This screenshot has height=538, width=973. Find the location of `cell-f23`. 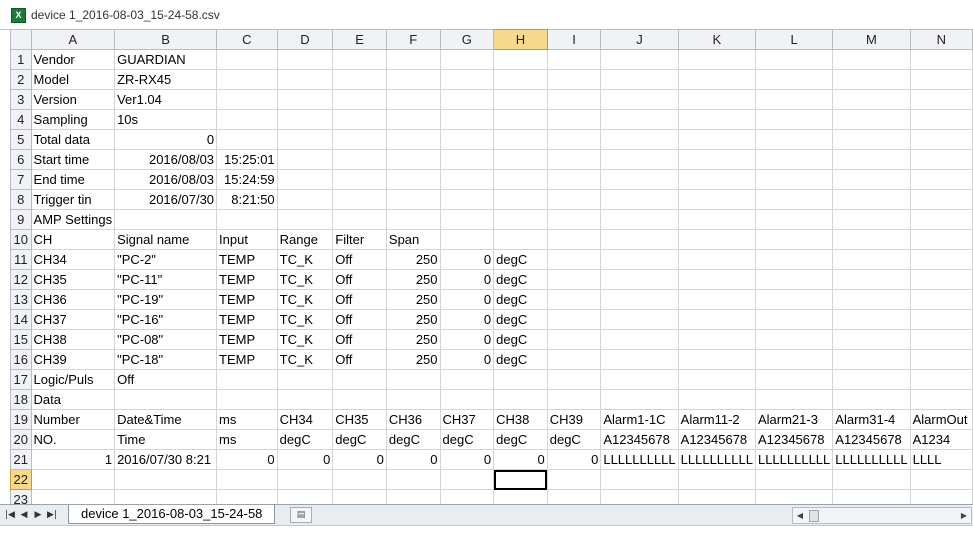

cell-f23 is located at coordinates (413, 496).